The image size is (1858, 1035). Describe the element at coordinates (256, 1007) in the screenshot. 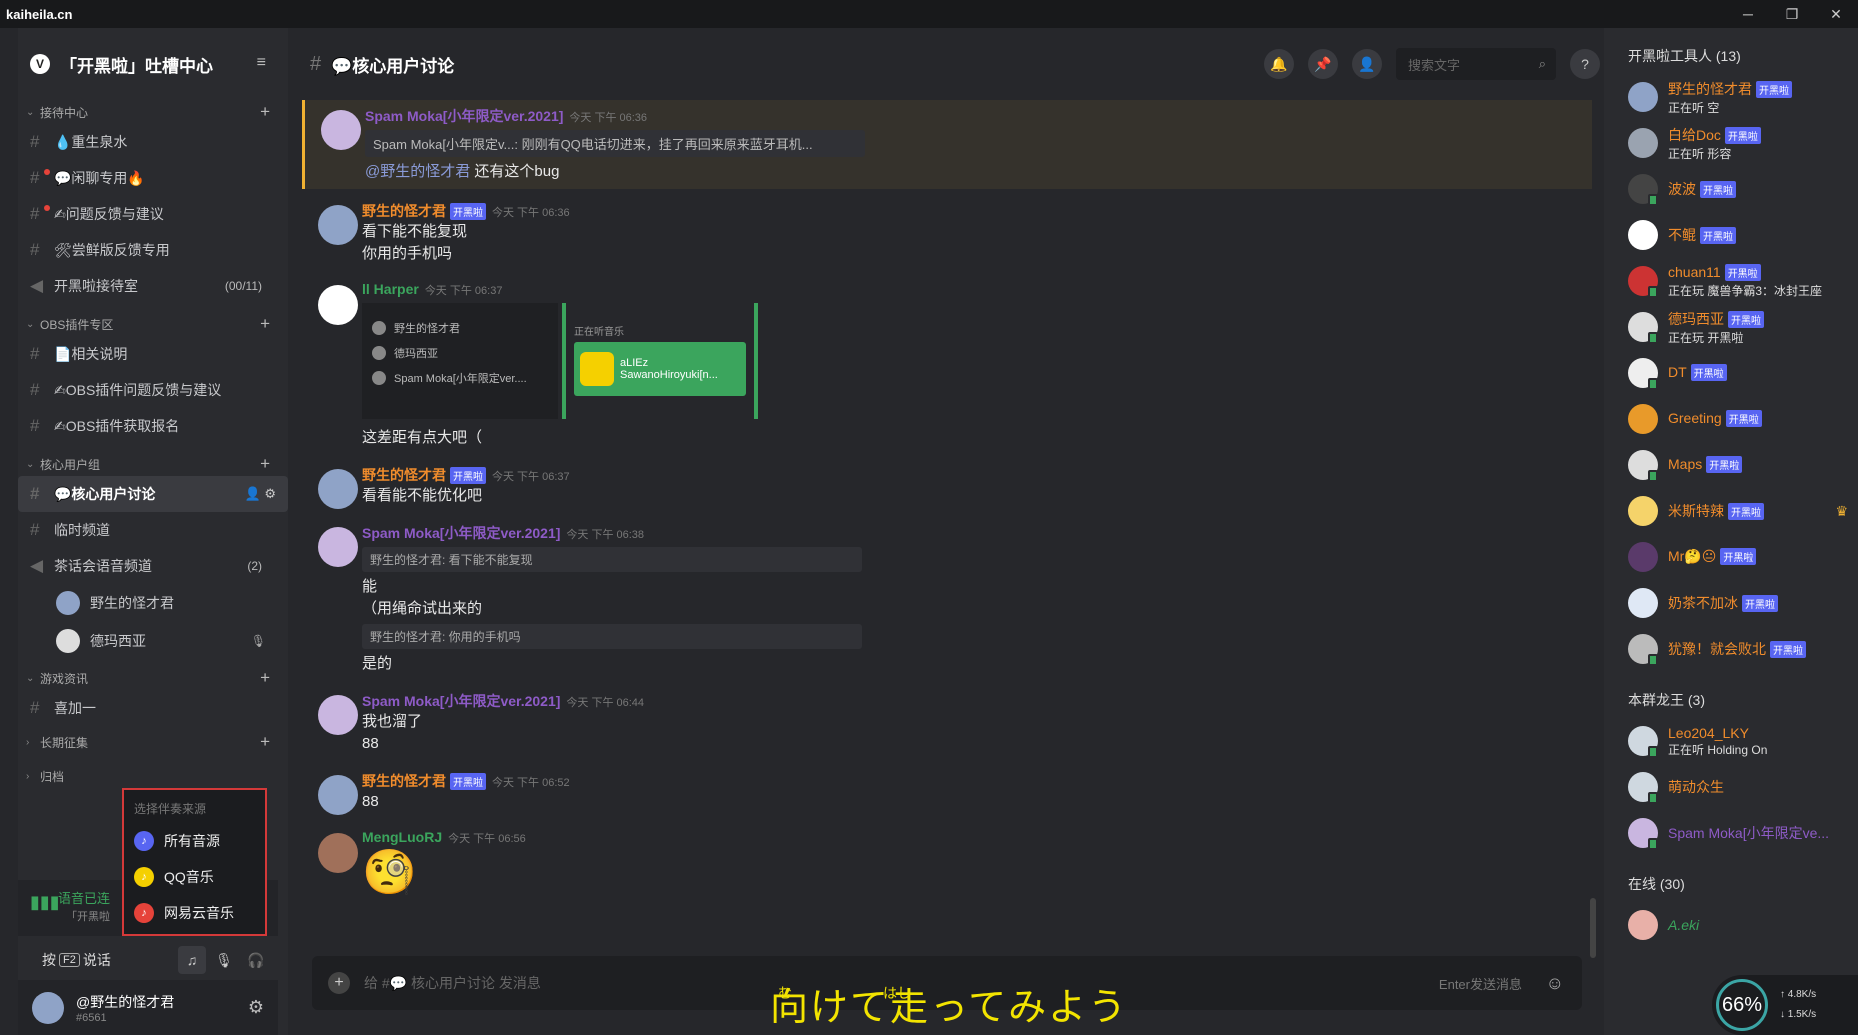

I see `gear-icon: ⚙` at that location.